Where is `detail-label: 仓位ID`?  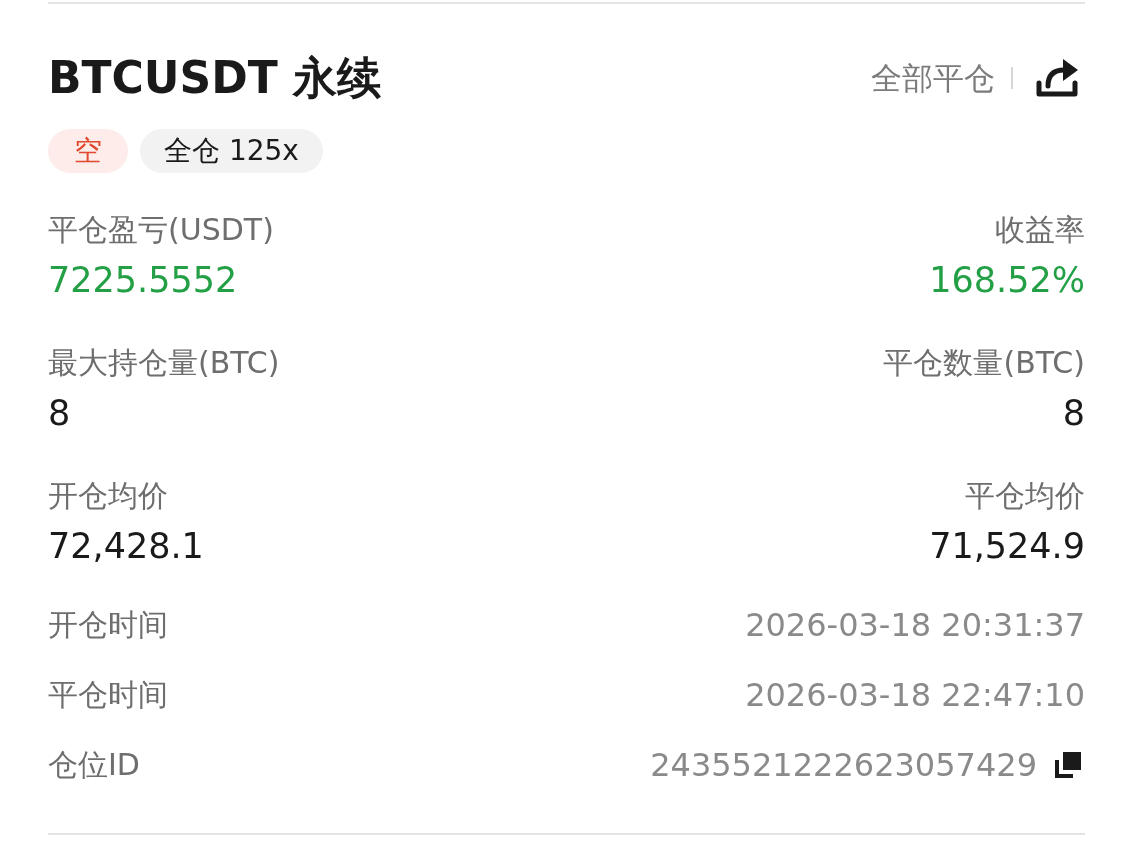
detail-label: 仓位ID is located at coordinates (94, 765).